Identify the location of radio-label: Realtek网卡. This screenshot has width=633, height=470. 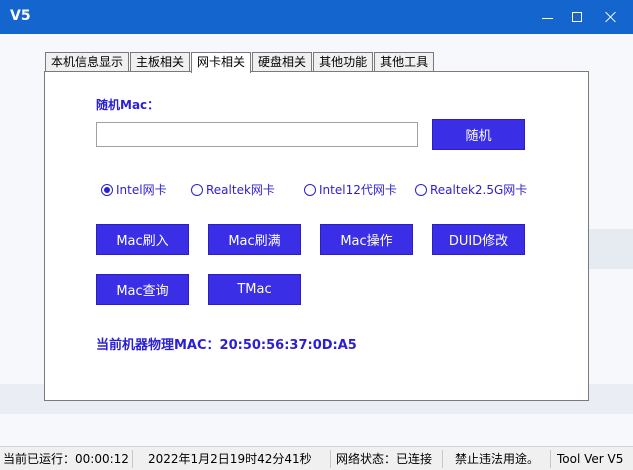
(240, 190).